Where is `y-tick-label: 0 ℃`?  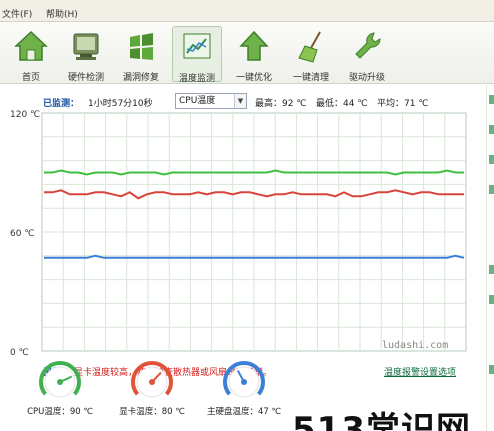 y-tick-label: 0 ℃ is located at coordinates (19, 352).